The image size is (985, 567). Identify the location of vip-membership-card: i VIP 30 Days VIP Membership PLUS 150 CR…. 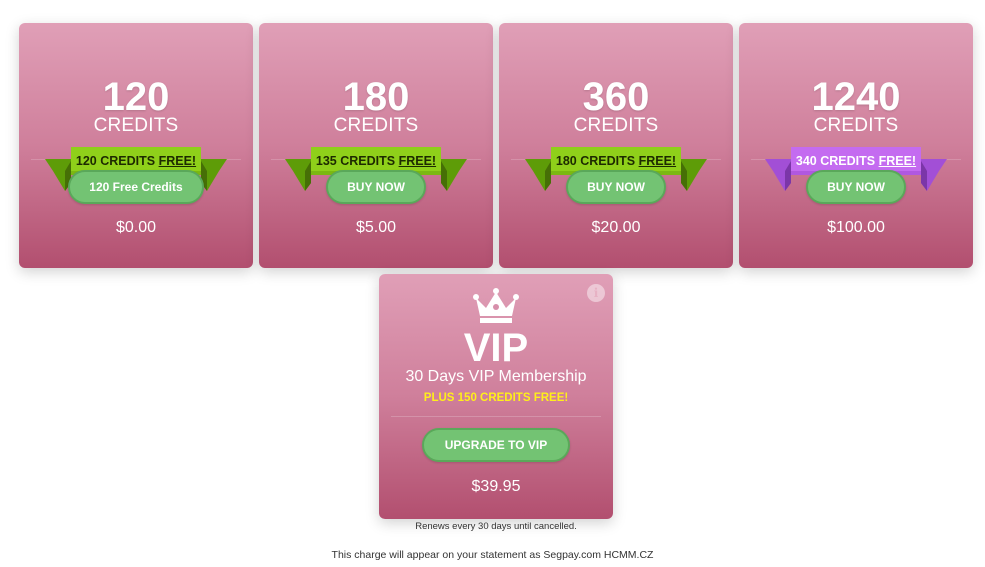
(496, 396).